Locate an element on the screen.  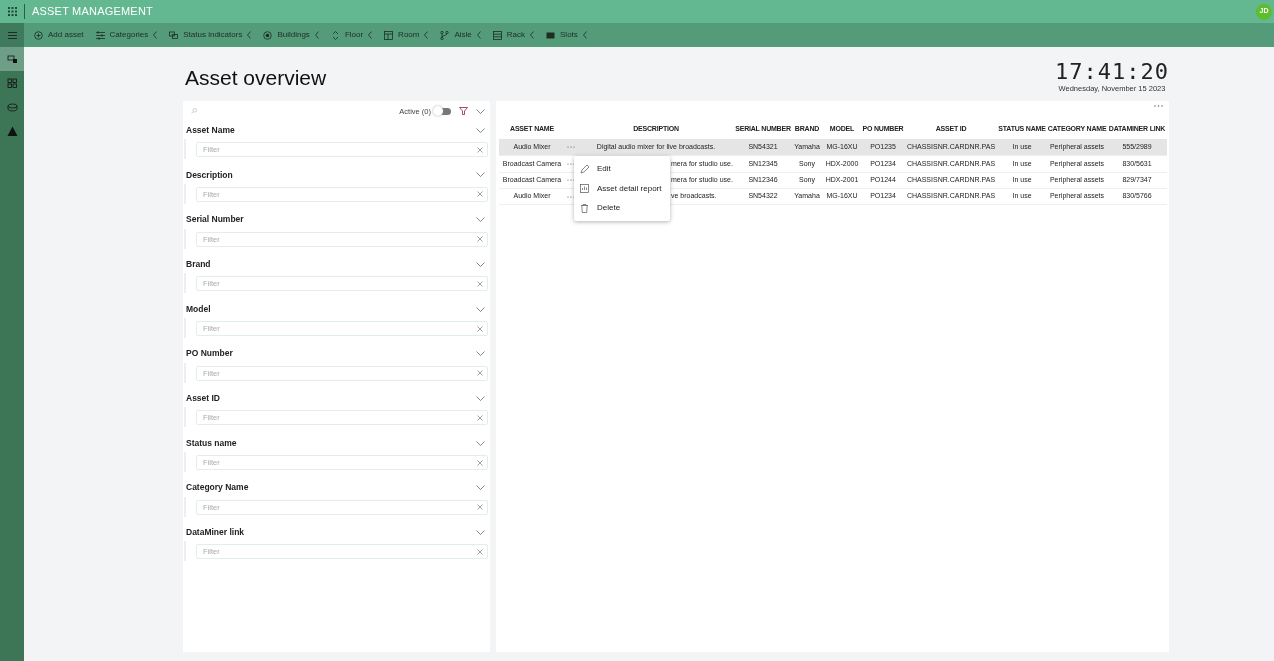
filter-label: DataMiner link is located at coordinates (215, 532).